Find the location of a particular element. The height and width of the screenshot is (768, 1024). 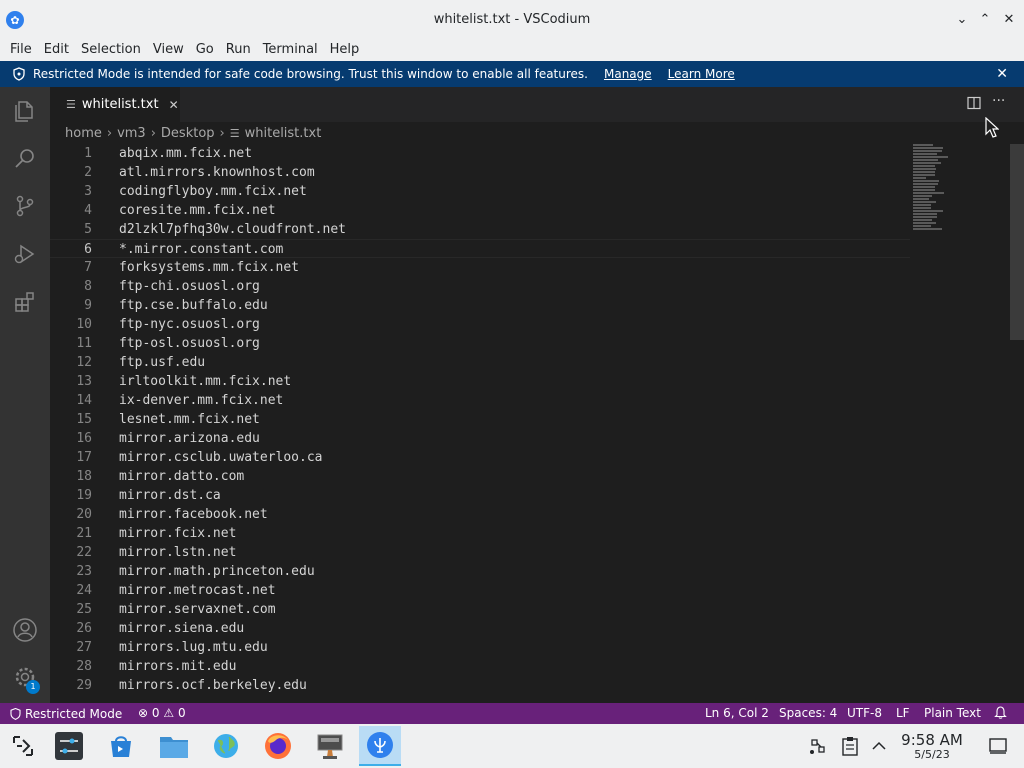

line-text: irltoolkit.mm.fcix.net is located at coordinates (205, 381).